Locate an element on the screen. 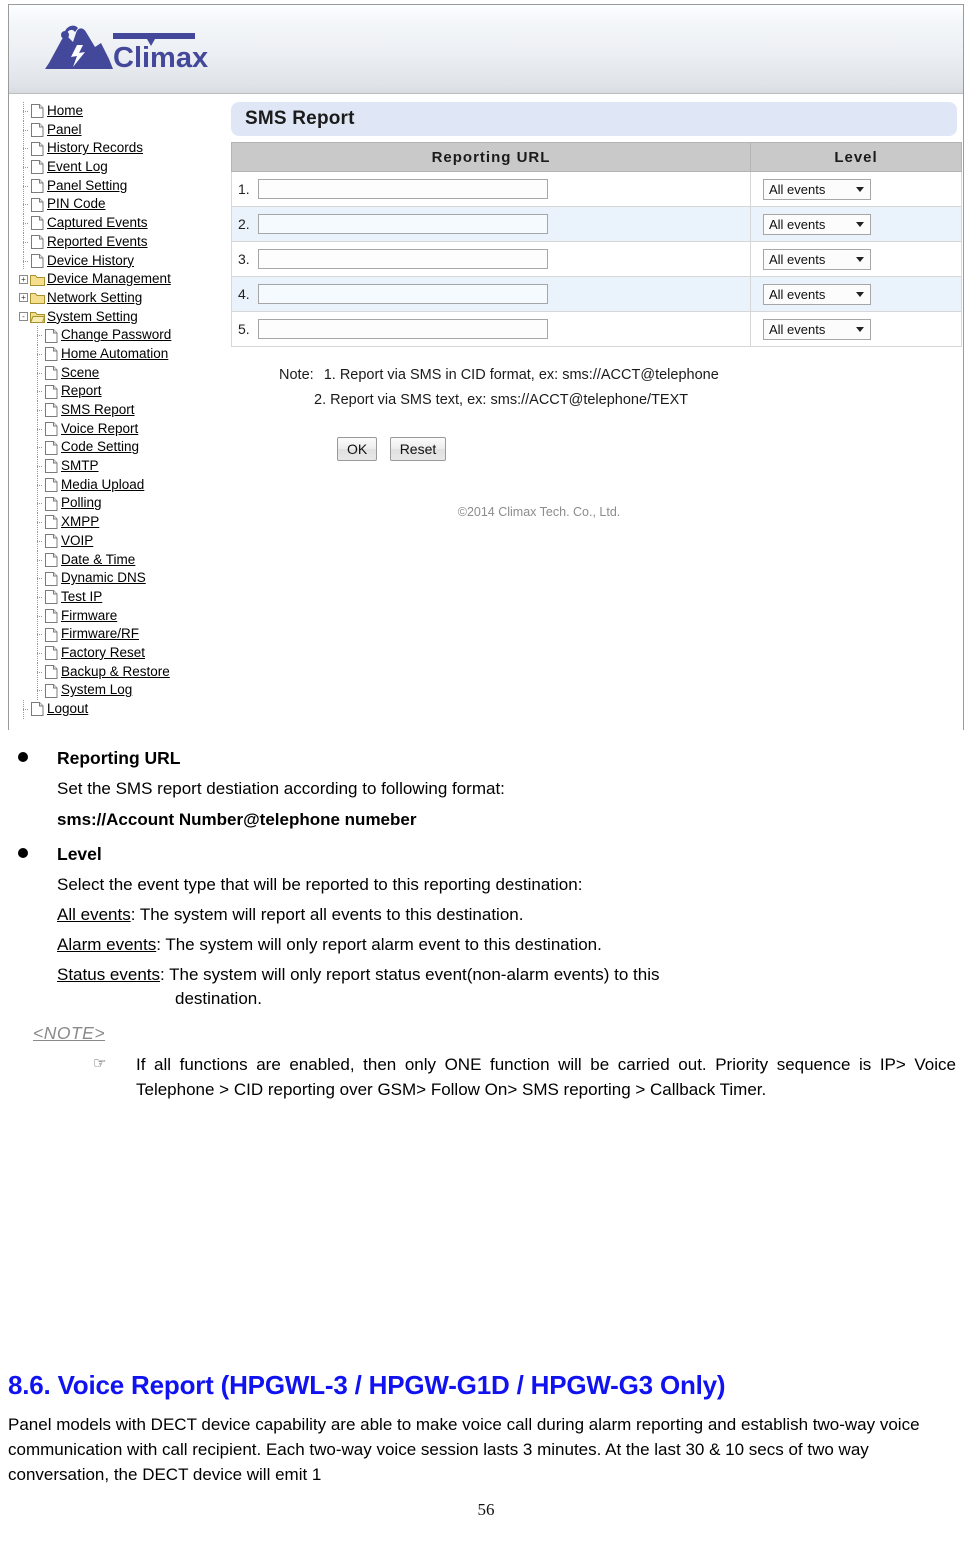 The image size is (972, 1541). sidebar-item-label: Polling is located at coordinates (81, 503).